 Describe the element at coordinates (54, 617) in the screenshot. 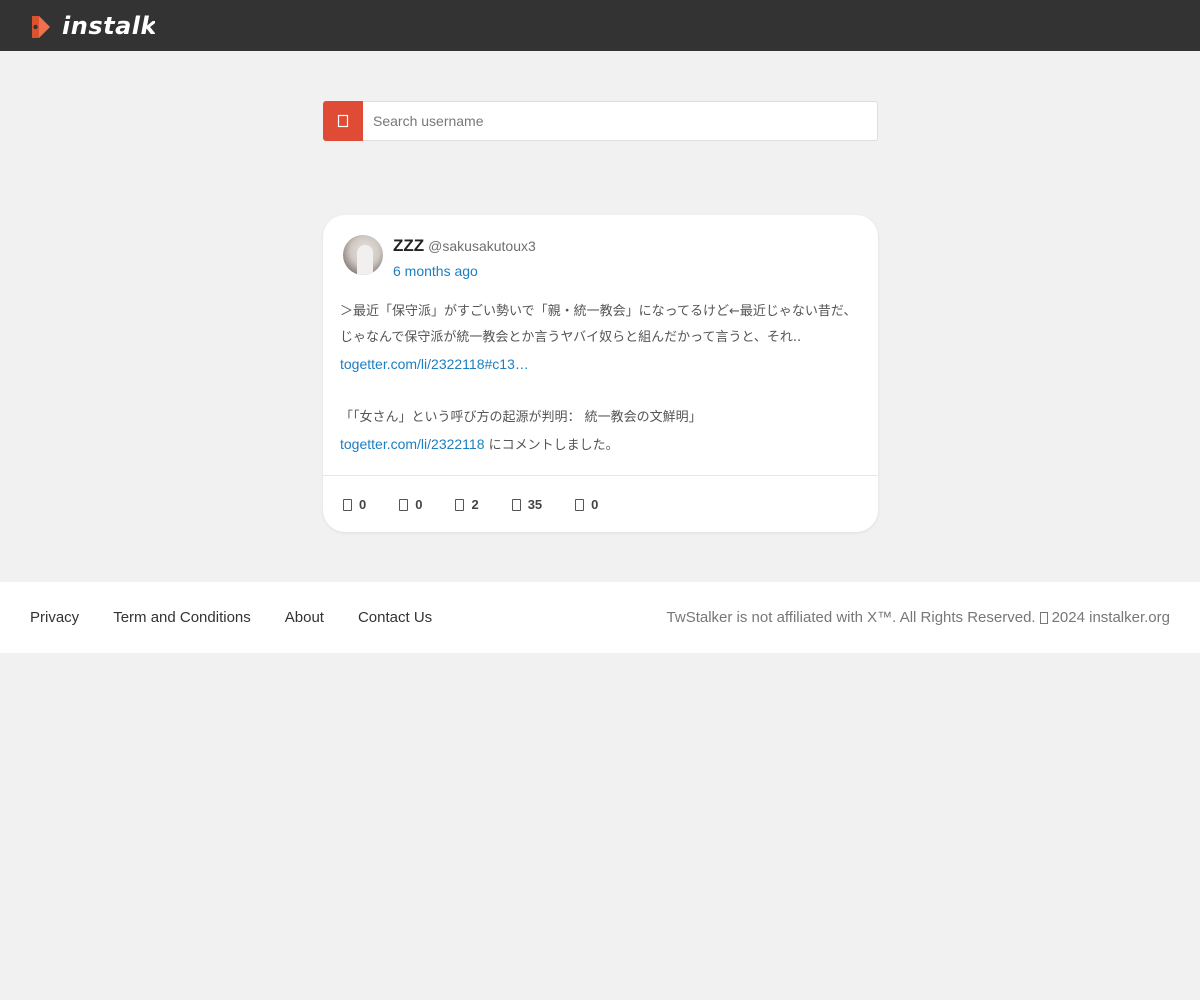

I see `footer-link-privacy: Privacy` at that location.